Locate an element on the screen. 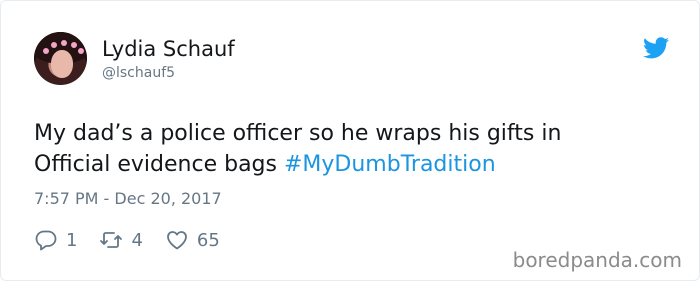 This screenshot has width=700, height=281. tweet-text-line: Official evidence bags #MyDumbTradition is located at coordinates (354, 164).